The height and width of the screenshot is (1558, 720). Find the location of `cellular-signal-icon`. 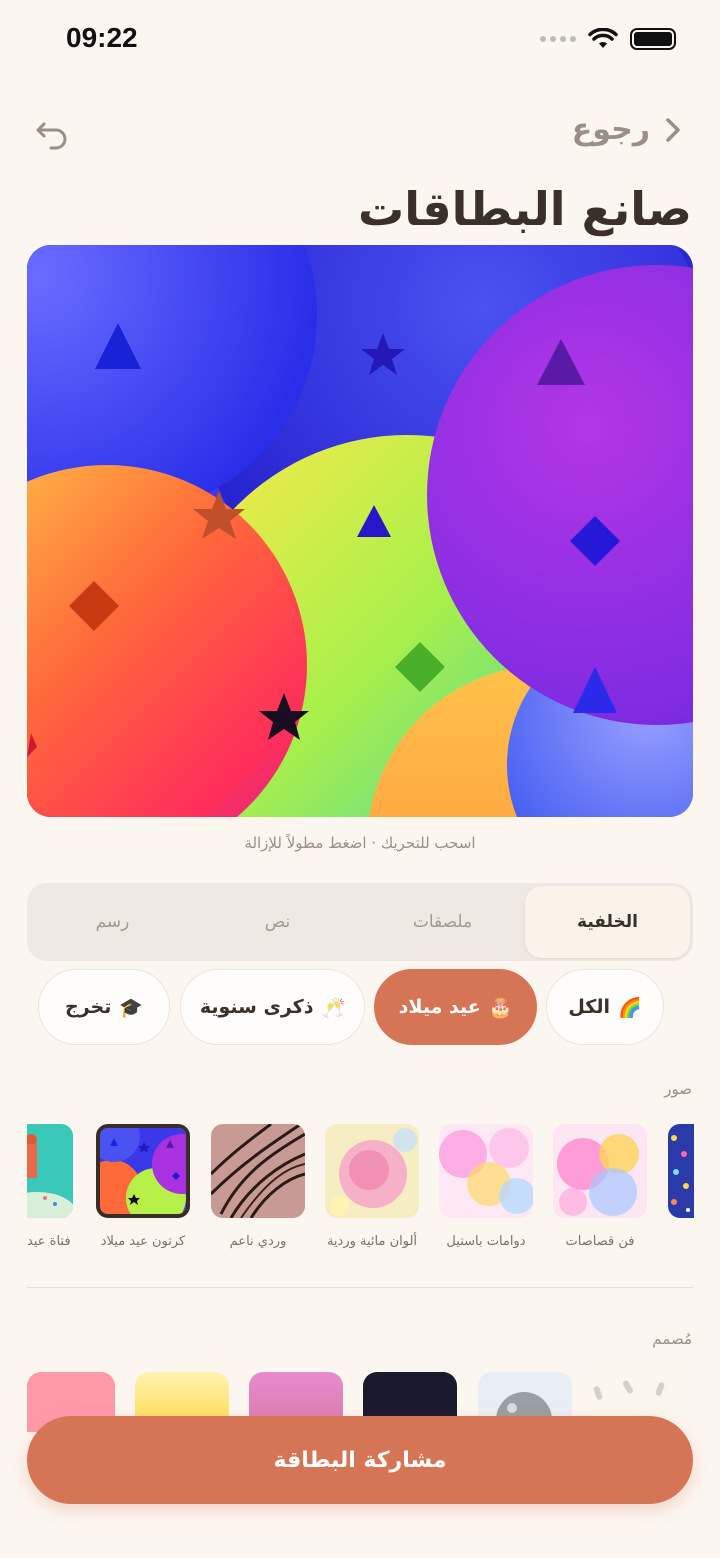

cellular-signal-icon is located at coordinates (558, 39).